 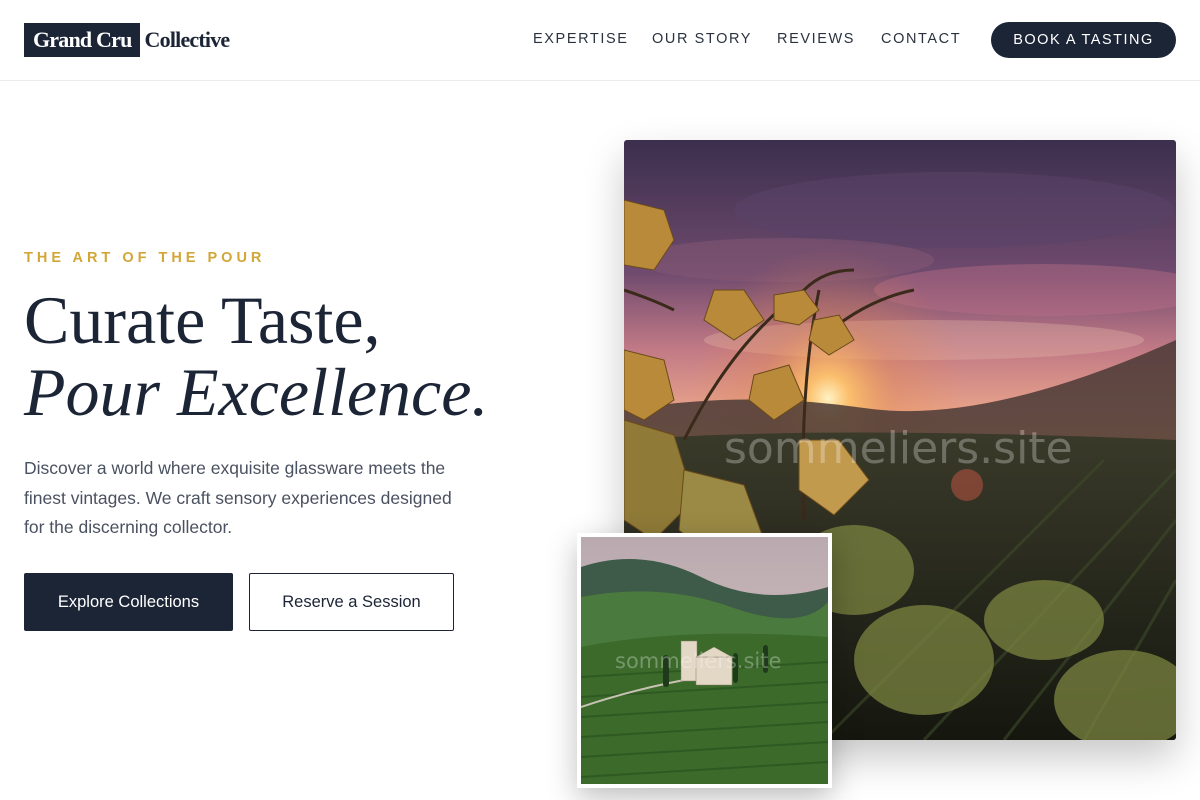 I want to click on inset-image-watermark: sommeliers.site, so click(x=698, y=661).